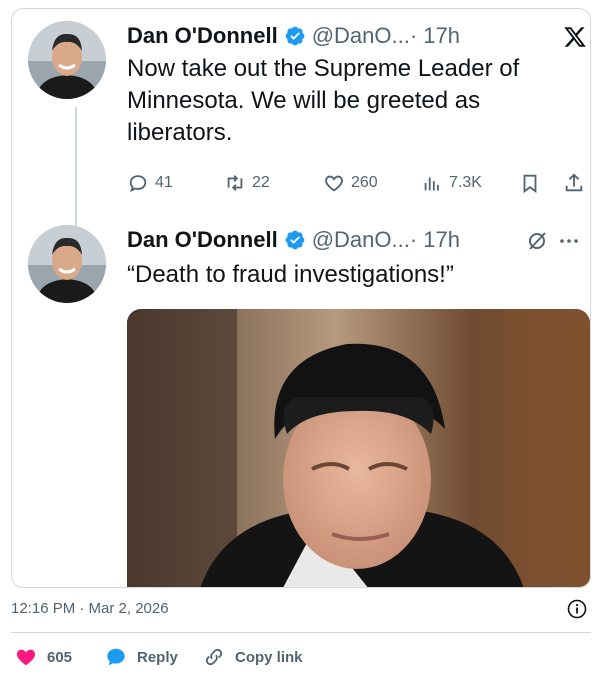  What do you see at coordinates (90, 608) in the screenshot?
I see `post-timestamp: 12:16 PM · Mar 2, 2026` at bounding box center [90, 608].